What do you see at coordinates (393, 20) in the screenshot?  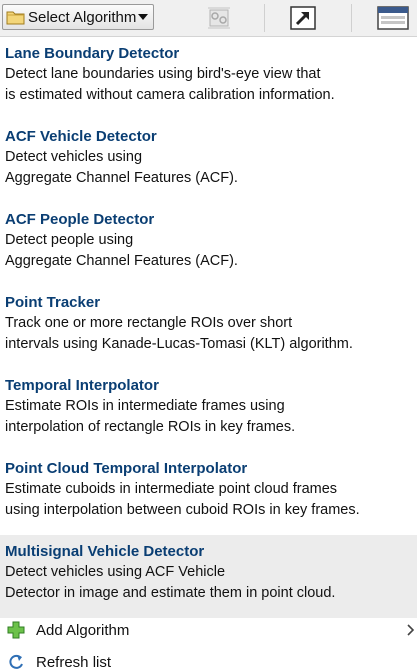 I see `layout-icon` at bounding box center [393, 20].